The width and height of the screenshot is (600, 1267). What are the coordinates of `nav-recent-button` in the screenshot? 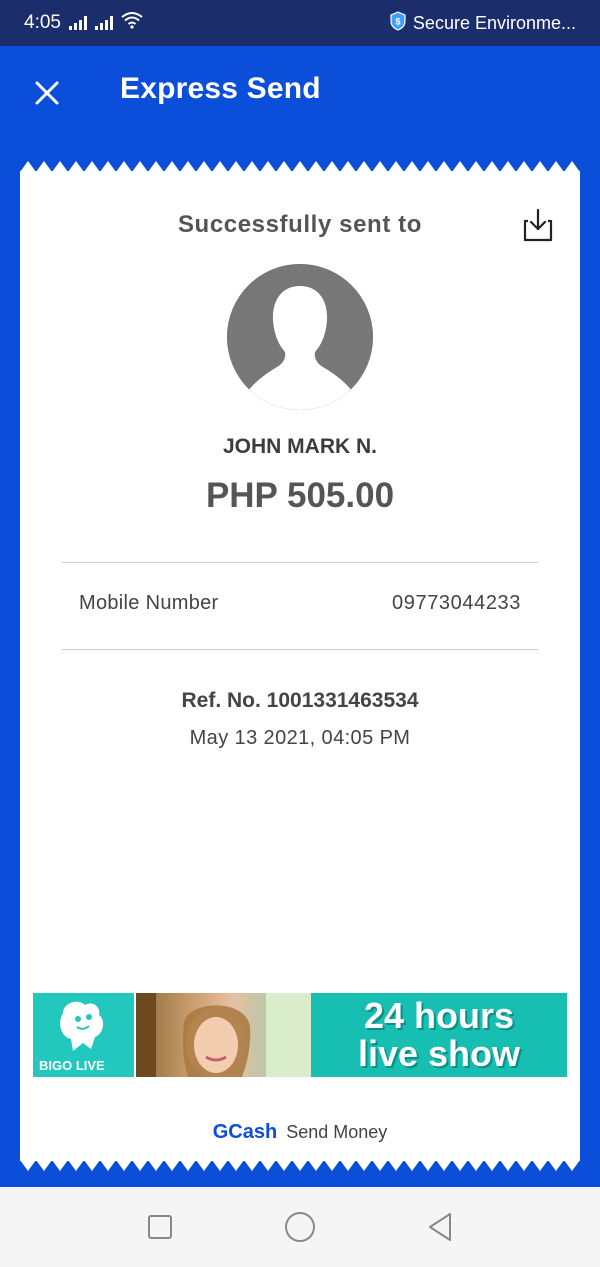 It's located at (160, 1227).